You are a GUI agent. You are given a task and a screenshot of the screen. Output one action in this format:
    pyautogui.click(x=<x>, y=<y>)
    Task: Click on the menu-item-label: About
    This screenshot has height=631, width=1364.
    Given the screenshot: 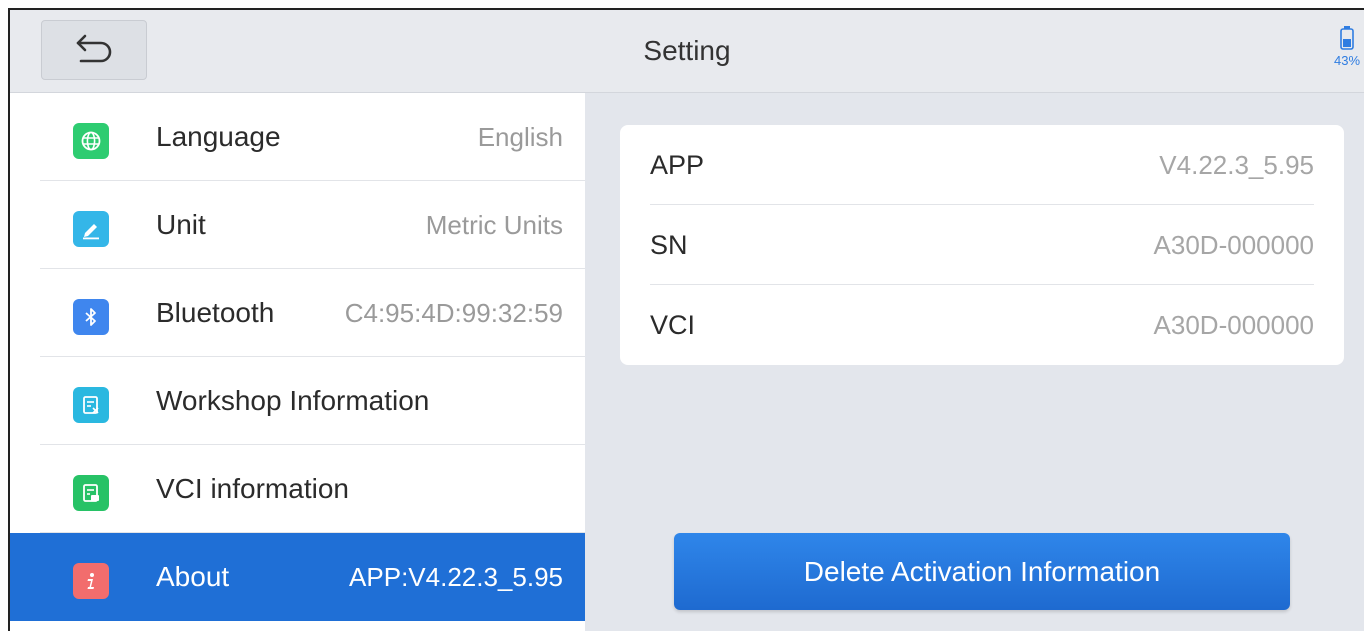 What is the action you would take?
    pyautogui.click(x=193, y=576)
    